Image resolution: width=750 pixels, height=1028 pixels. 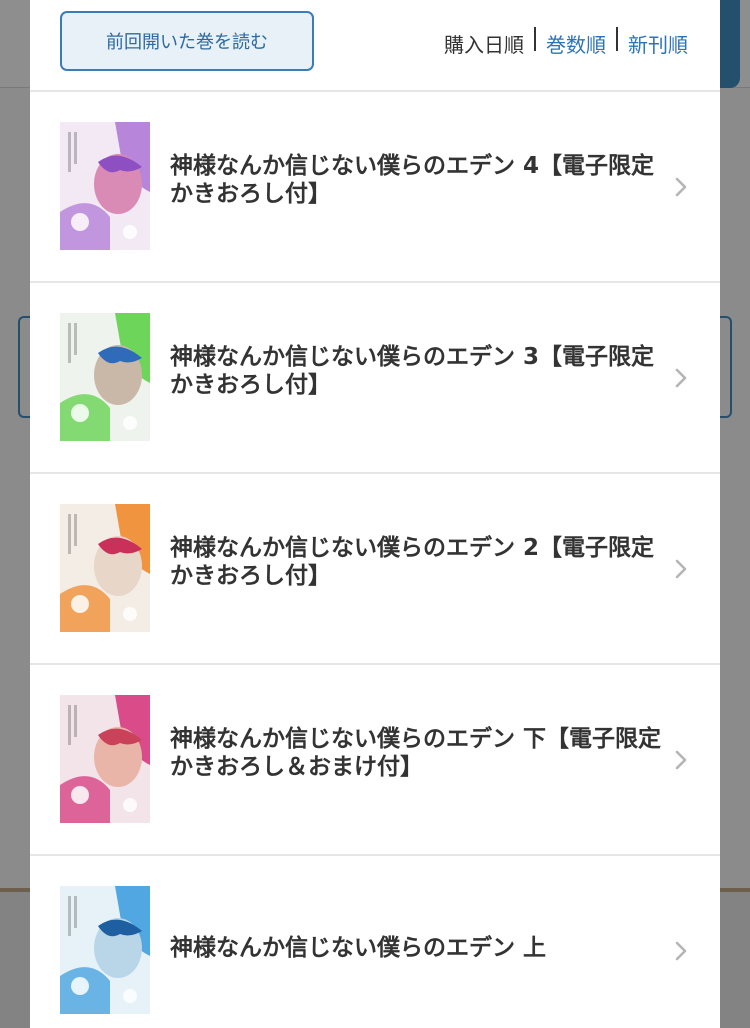 What do you see at coordinates (658, 43) in the screenshot?
I see `sort-new-release: 新刊順` at bounding box center [658, 43].